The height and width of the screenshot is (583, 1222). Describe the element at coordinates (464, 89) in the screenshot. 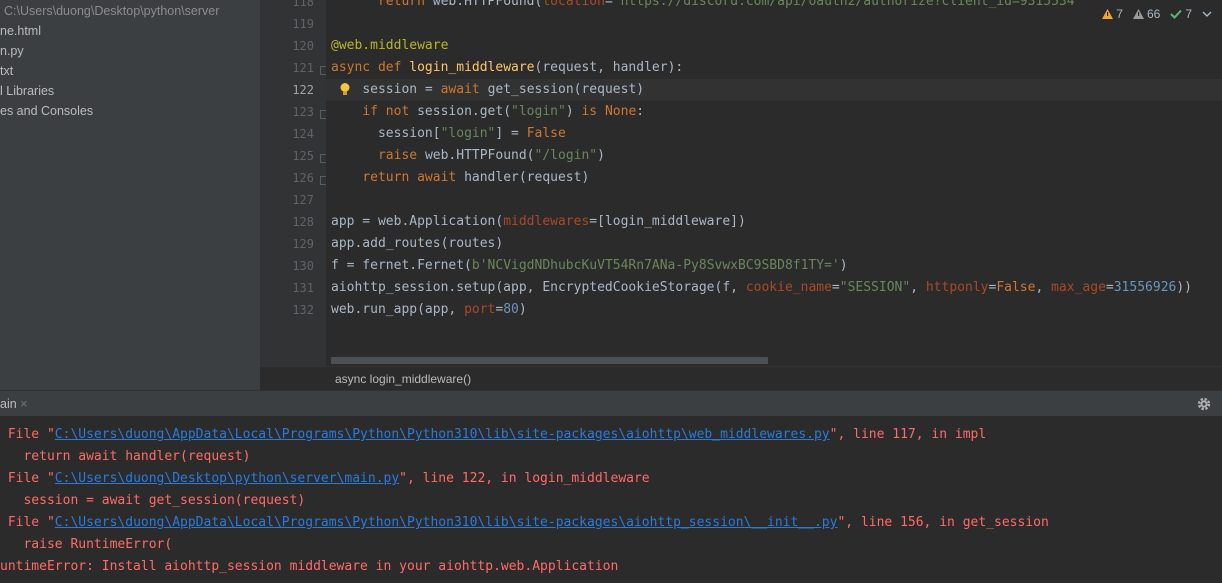

I see `code-token: await` at that location.